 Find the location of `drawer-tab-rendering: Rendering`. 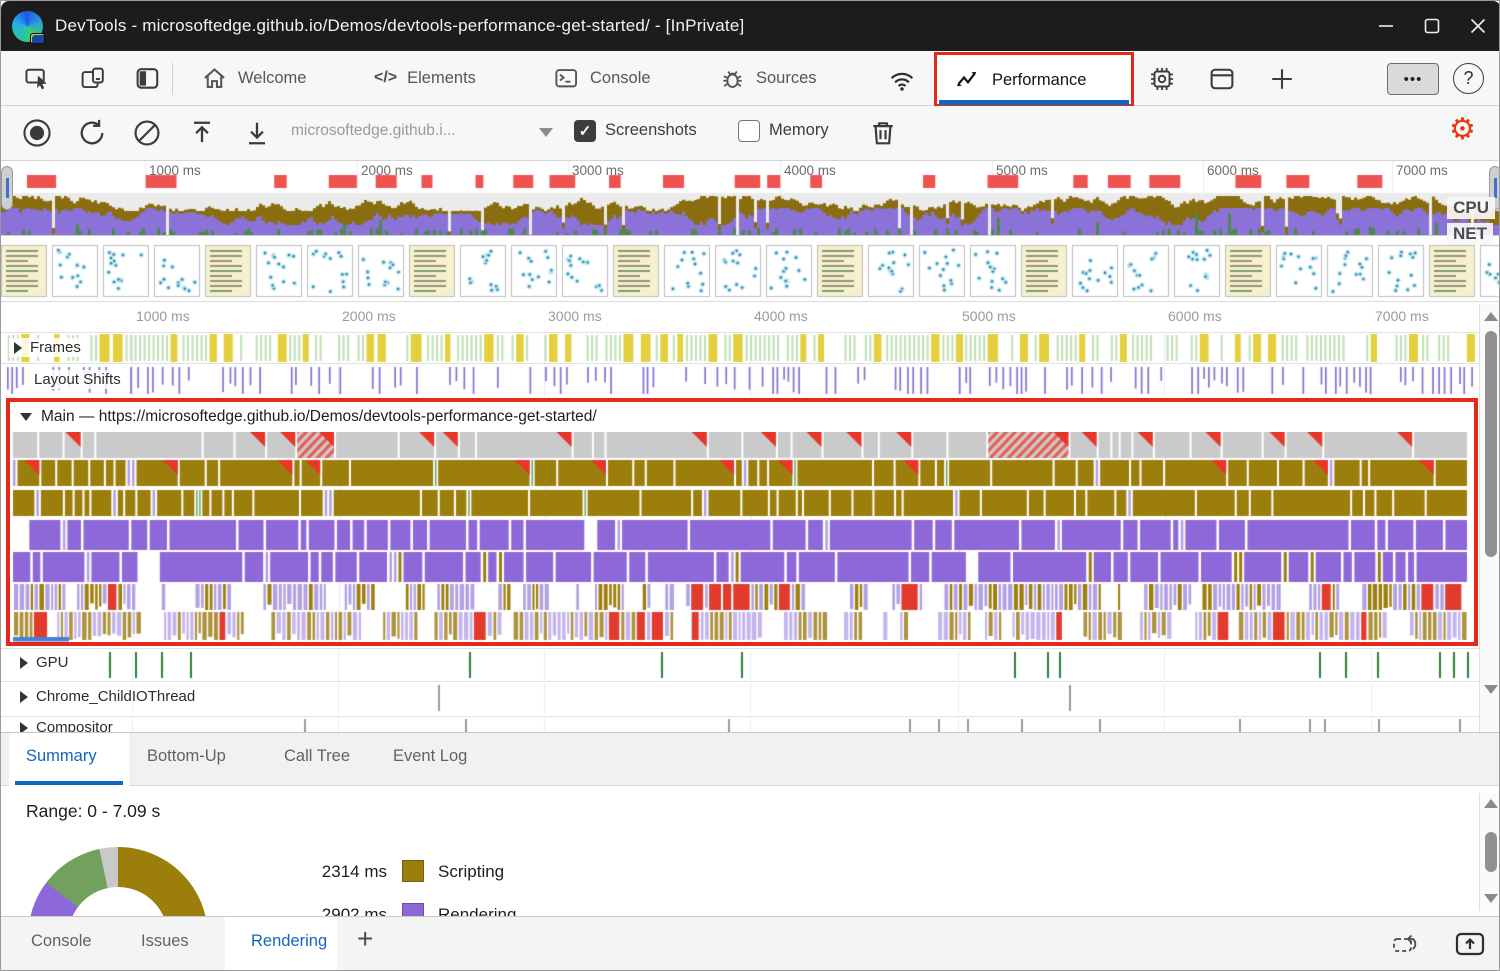

drawer-tab-rendering: Rendering is located at coordinates (289, 941).